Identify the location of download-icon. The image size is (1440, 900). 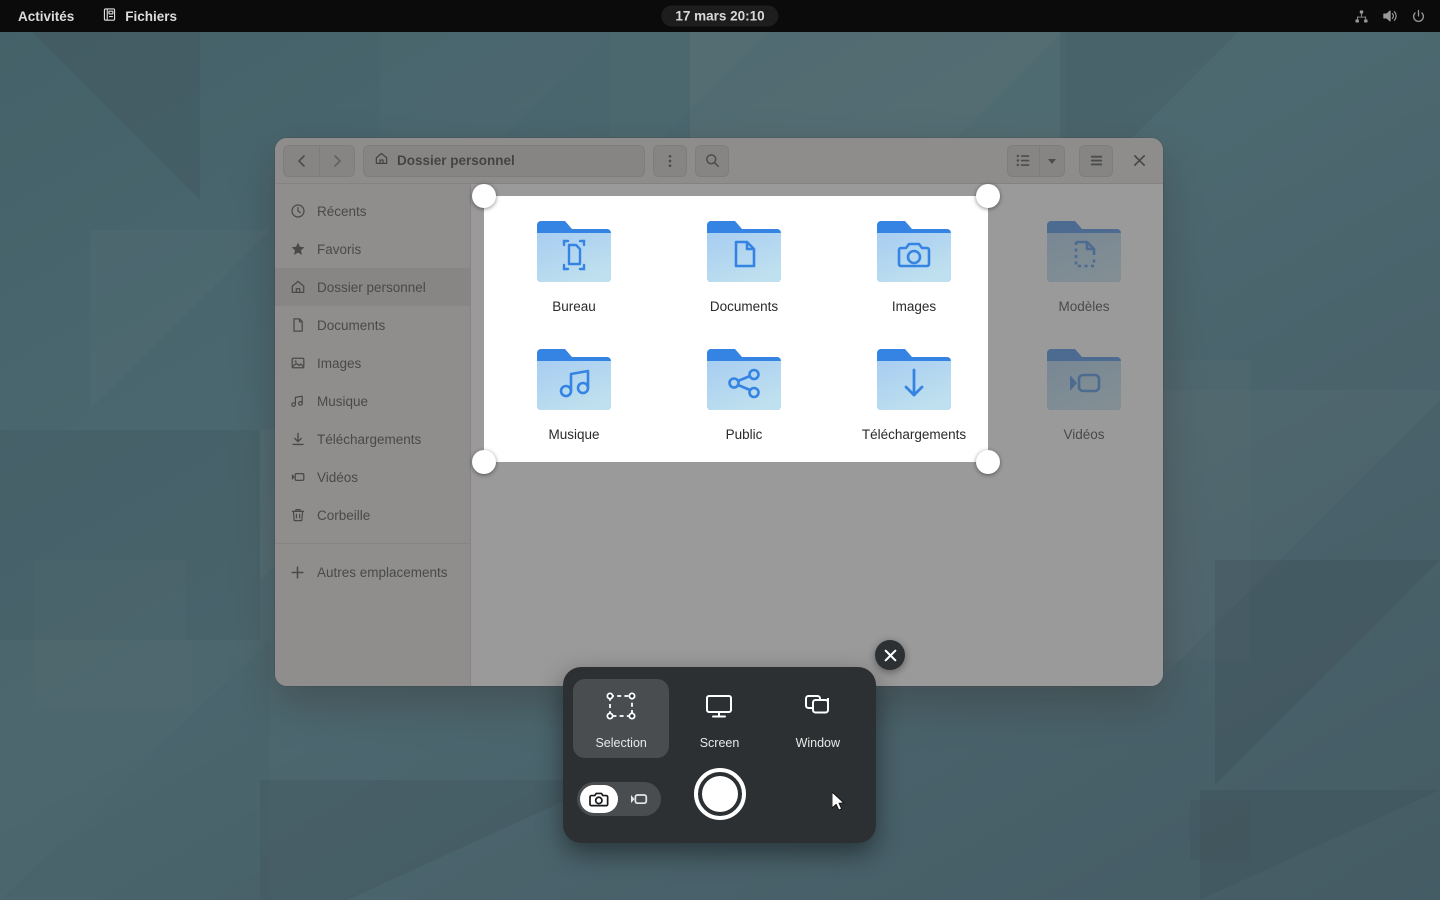
(297, 439).